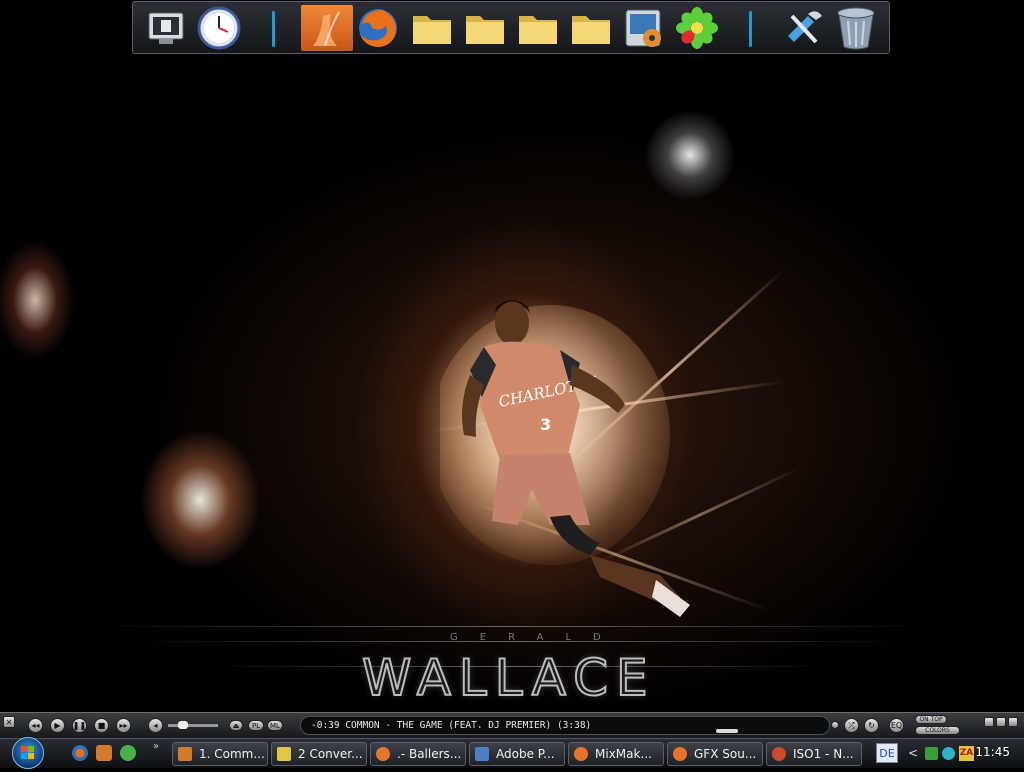 Image resolution: width=1024 pixels, height=772 pixels. Describe the element at coordinates (511, 27) in the screenshot. I see `object-dock` at that location.